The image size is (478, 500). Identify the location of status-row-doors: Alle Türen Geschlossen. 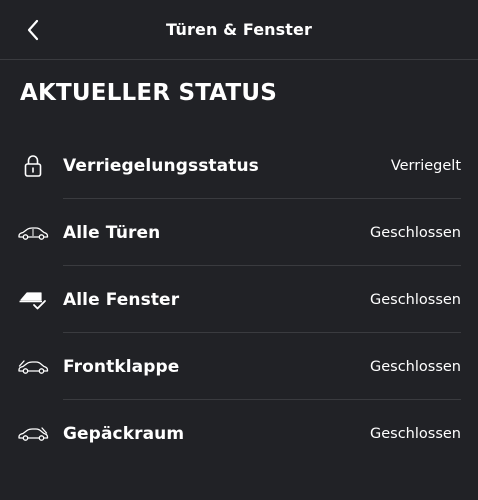
(239, 232).